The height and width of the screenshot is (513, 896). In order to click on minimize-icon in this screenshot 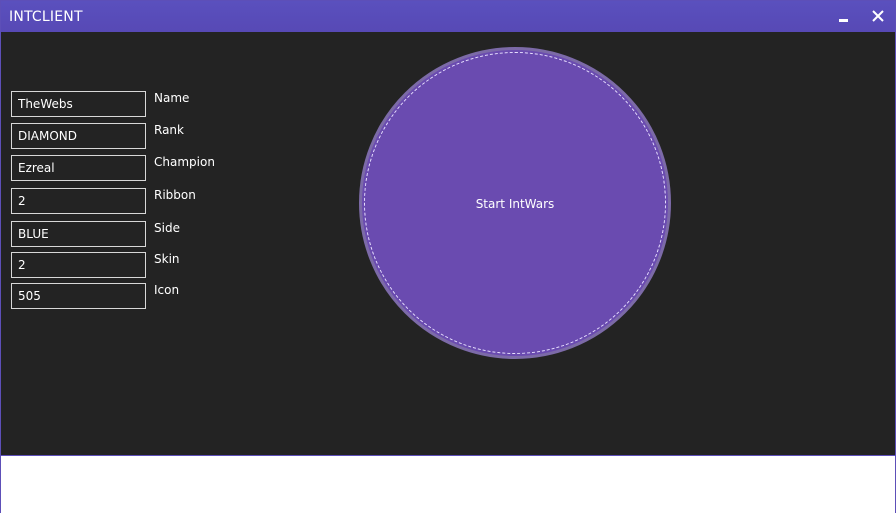, I will do `click(843, 20)`.